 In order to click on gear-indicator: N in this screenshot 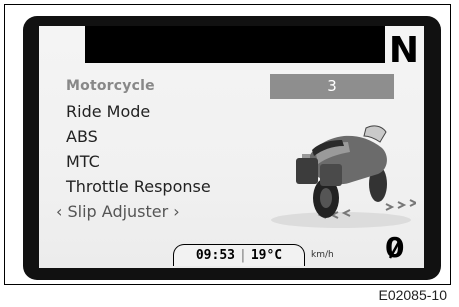, I will do `click(403, 50)`.